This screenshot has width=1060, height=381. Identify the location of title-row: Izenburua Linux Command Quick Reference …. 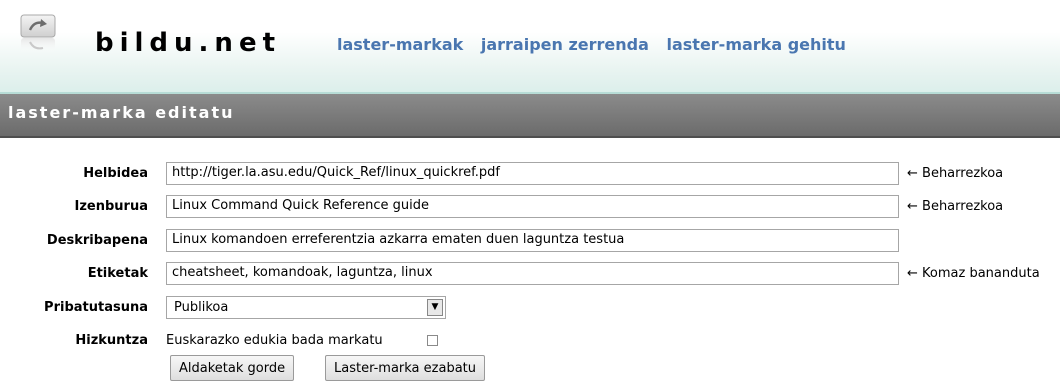
(530, 208).